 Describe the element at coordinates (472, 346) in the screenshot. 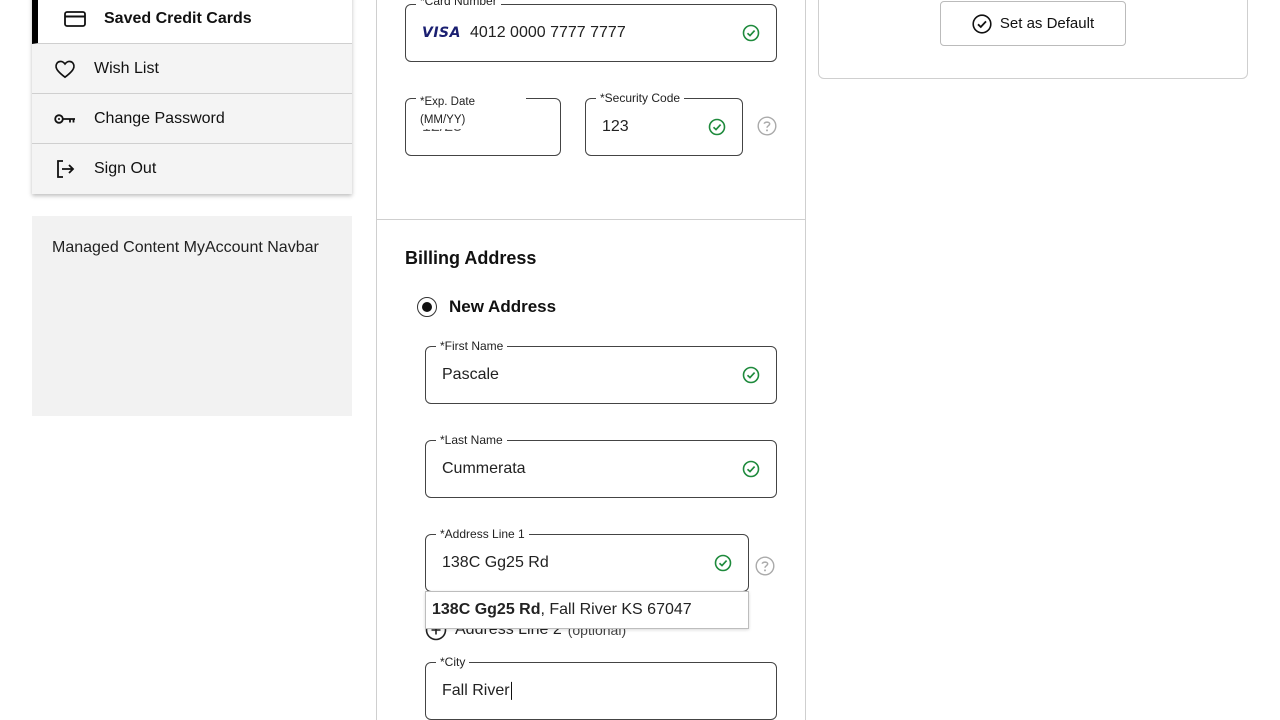

I see `first-name-label: *First Name` at that location.